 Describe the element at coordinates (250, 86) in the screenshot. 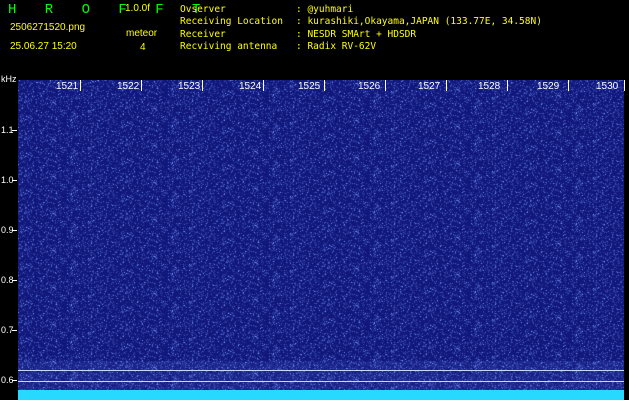

I see `x-tick-label: 1524` at that location.